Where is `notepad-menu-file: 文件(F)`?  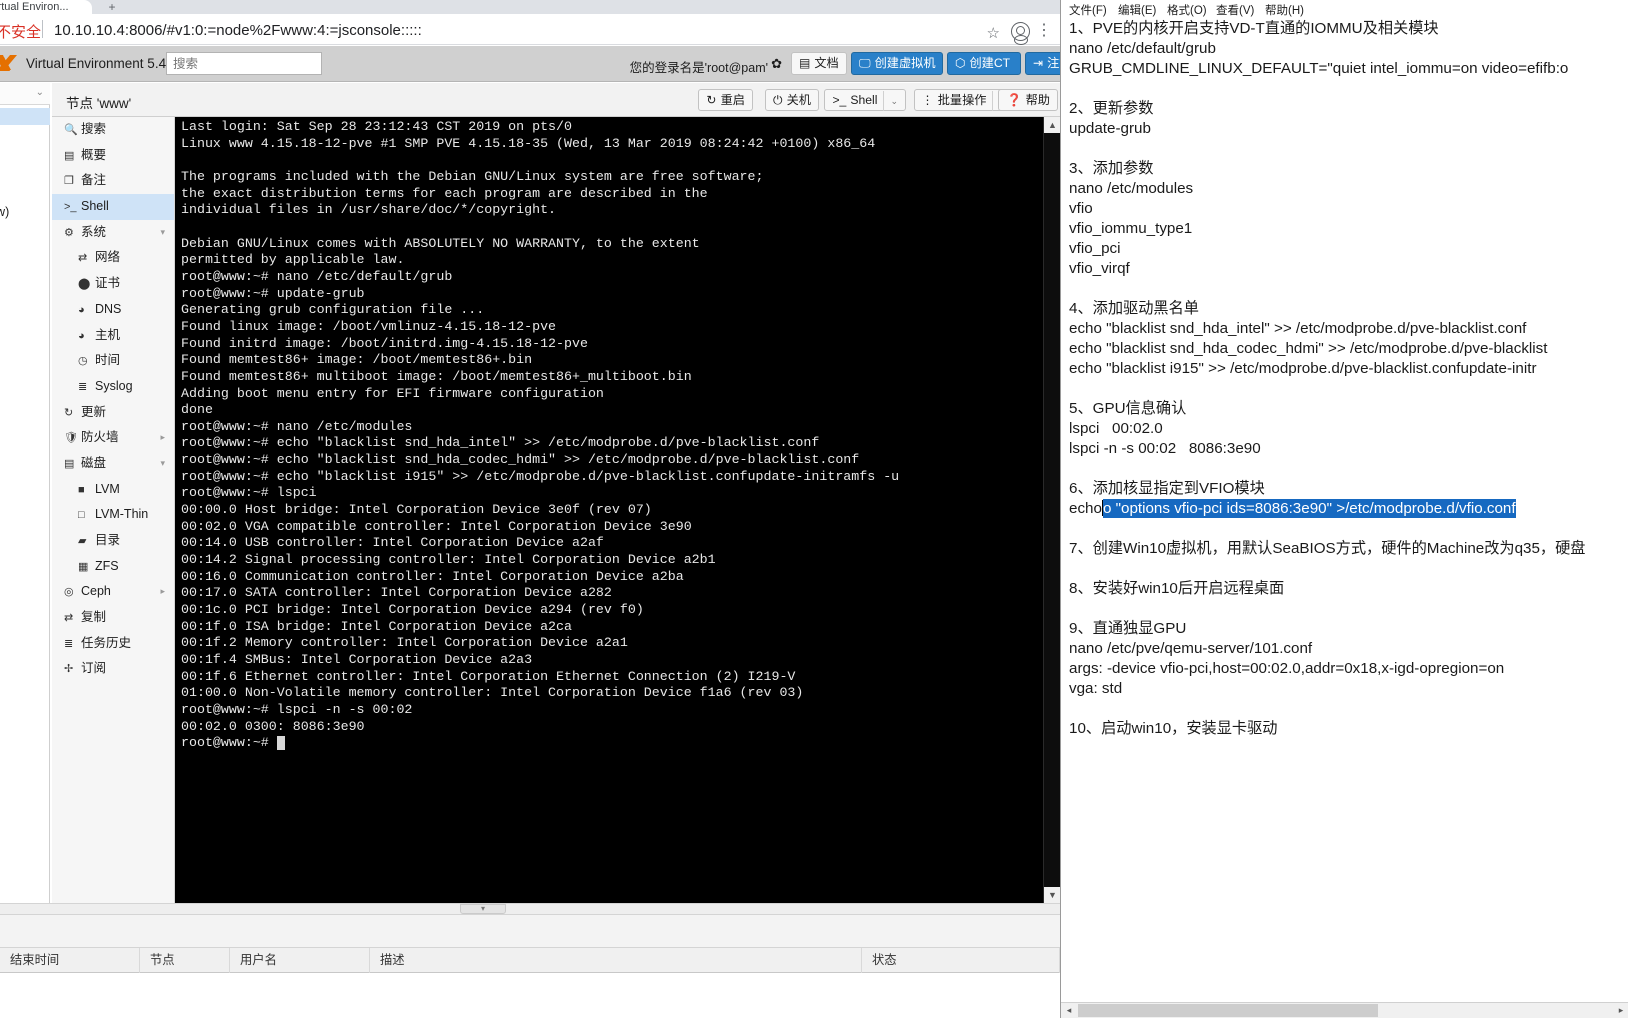
notepad-menu-file: 文件(F) is located at coordinates (1088, 10).